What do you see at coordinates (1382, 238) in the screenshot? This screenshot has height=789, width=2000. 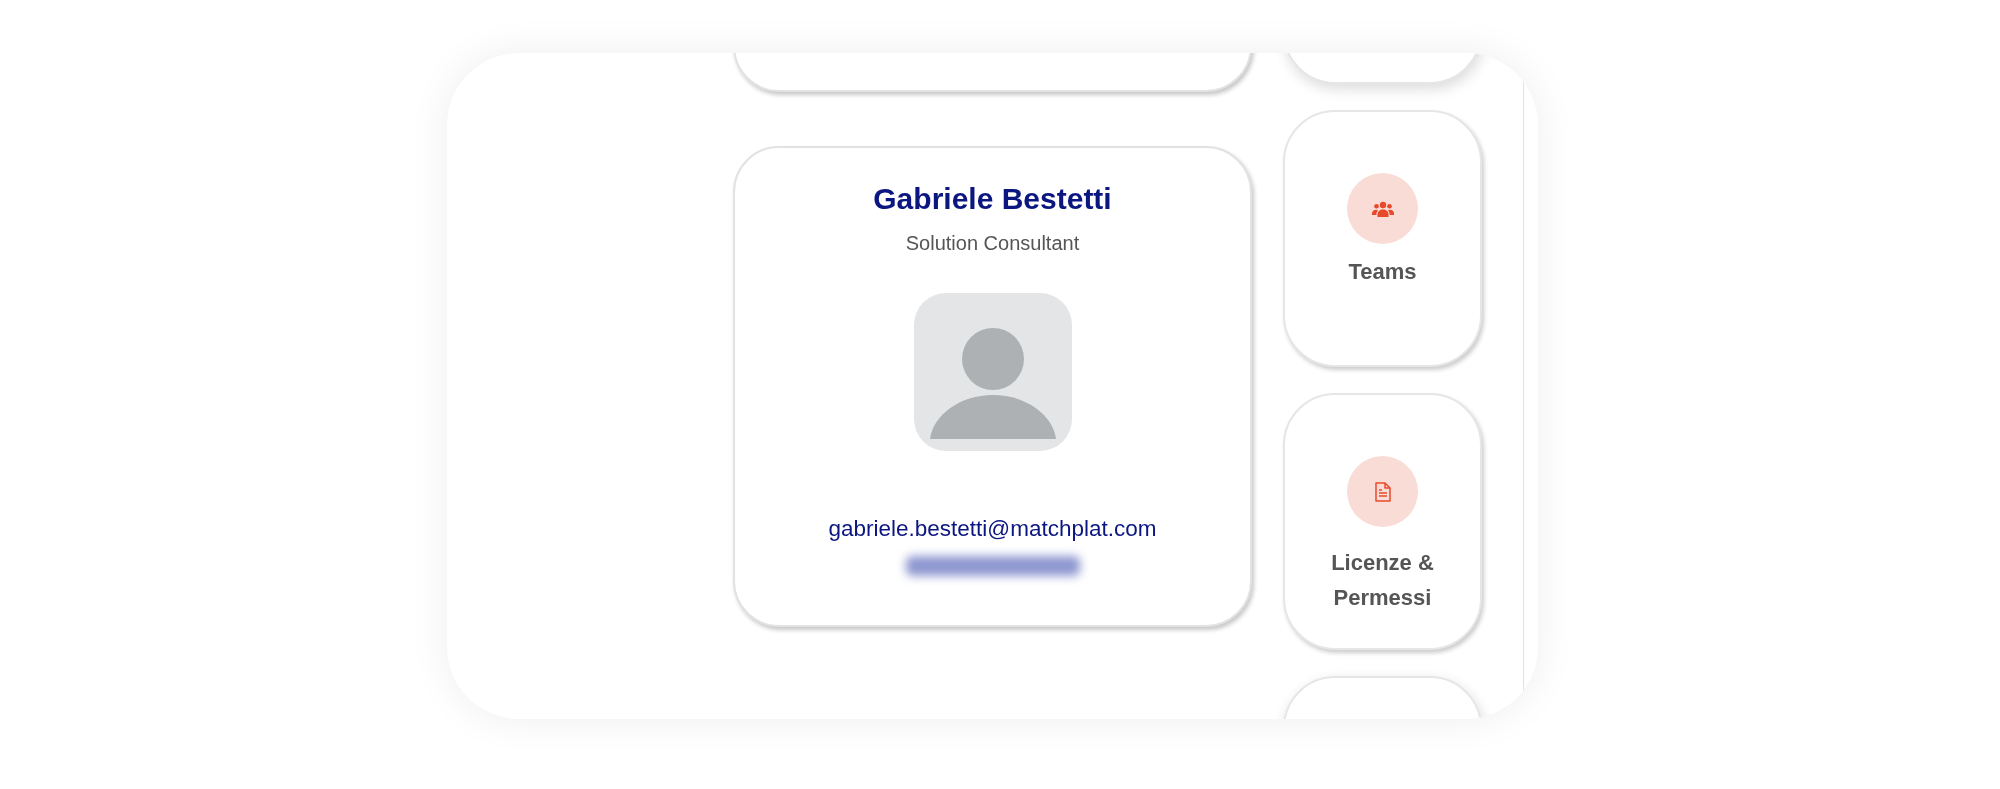 I see `app-tile: Teams` at bounding box center [1382, 238].